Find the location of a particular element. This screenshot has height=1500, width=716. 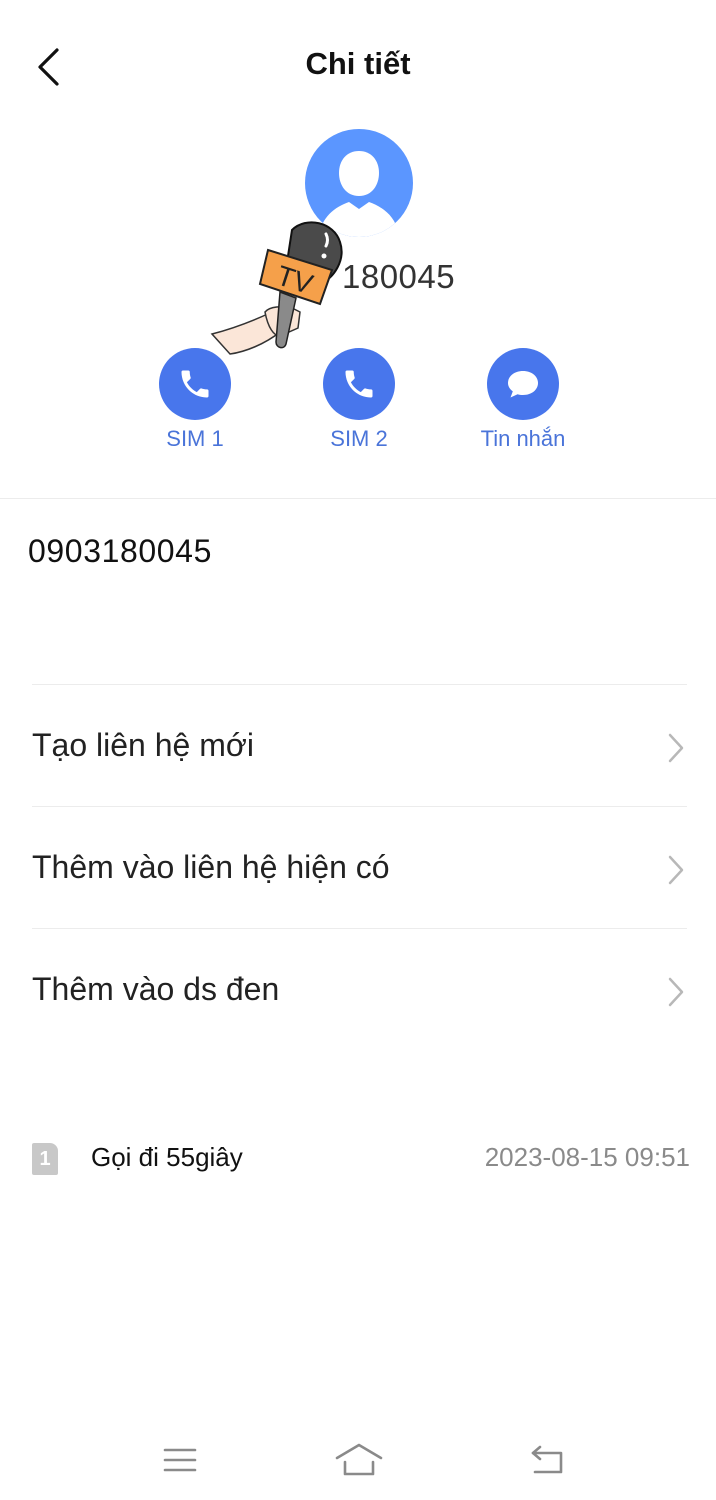

add-to-blacklist-item: Thêm vào ds đen is located at coordinates (358, 991).